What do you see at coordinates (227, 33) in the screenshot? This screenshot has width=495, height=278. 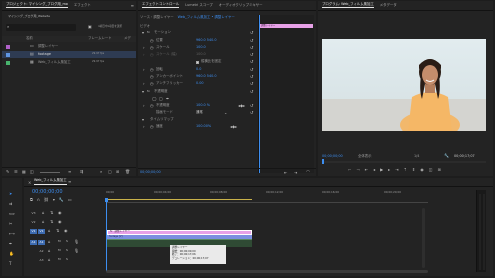 I see `motion-effect-row: ▾ fx モーション ↺` at bounding box center [227, 33].